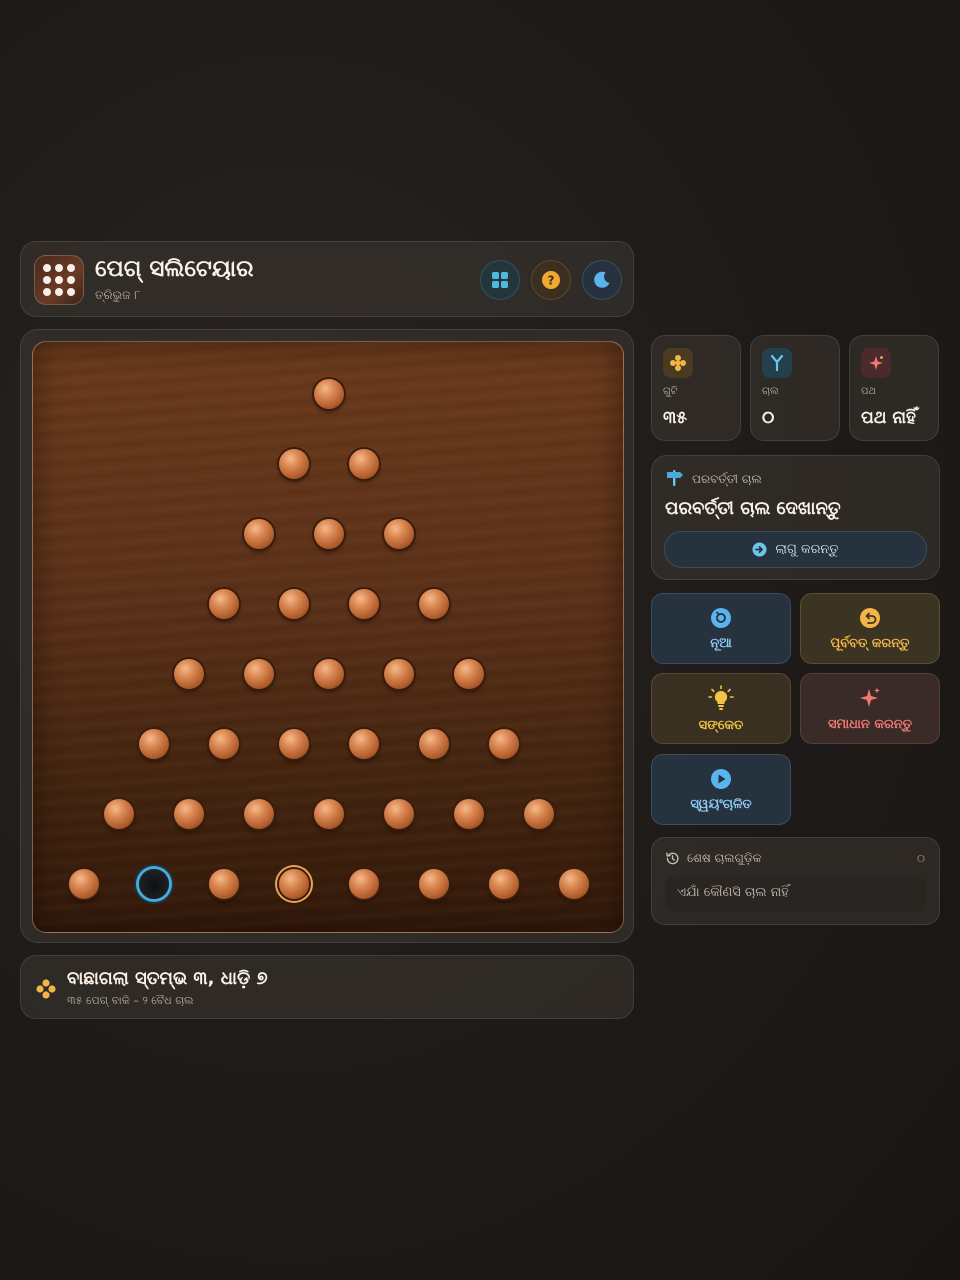 This screenshot has height=1280, width=960. I want to click on help-button: ?, so click(551, 280).